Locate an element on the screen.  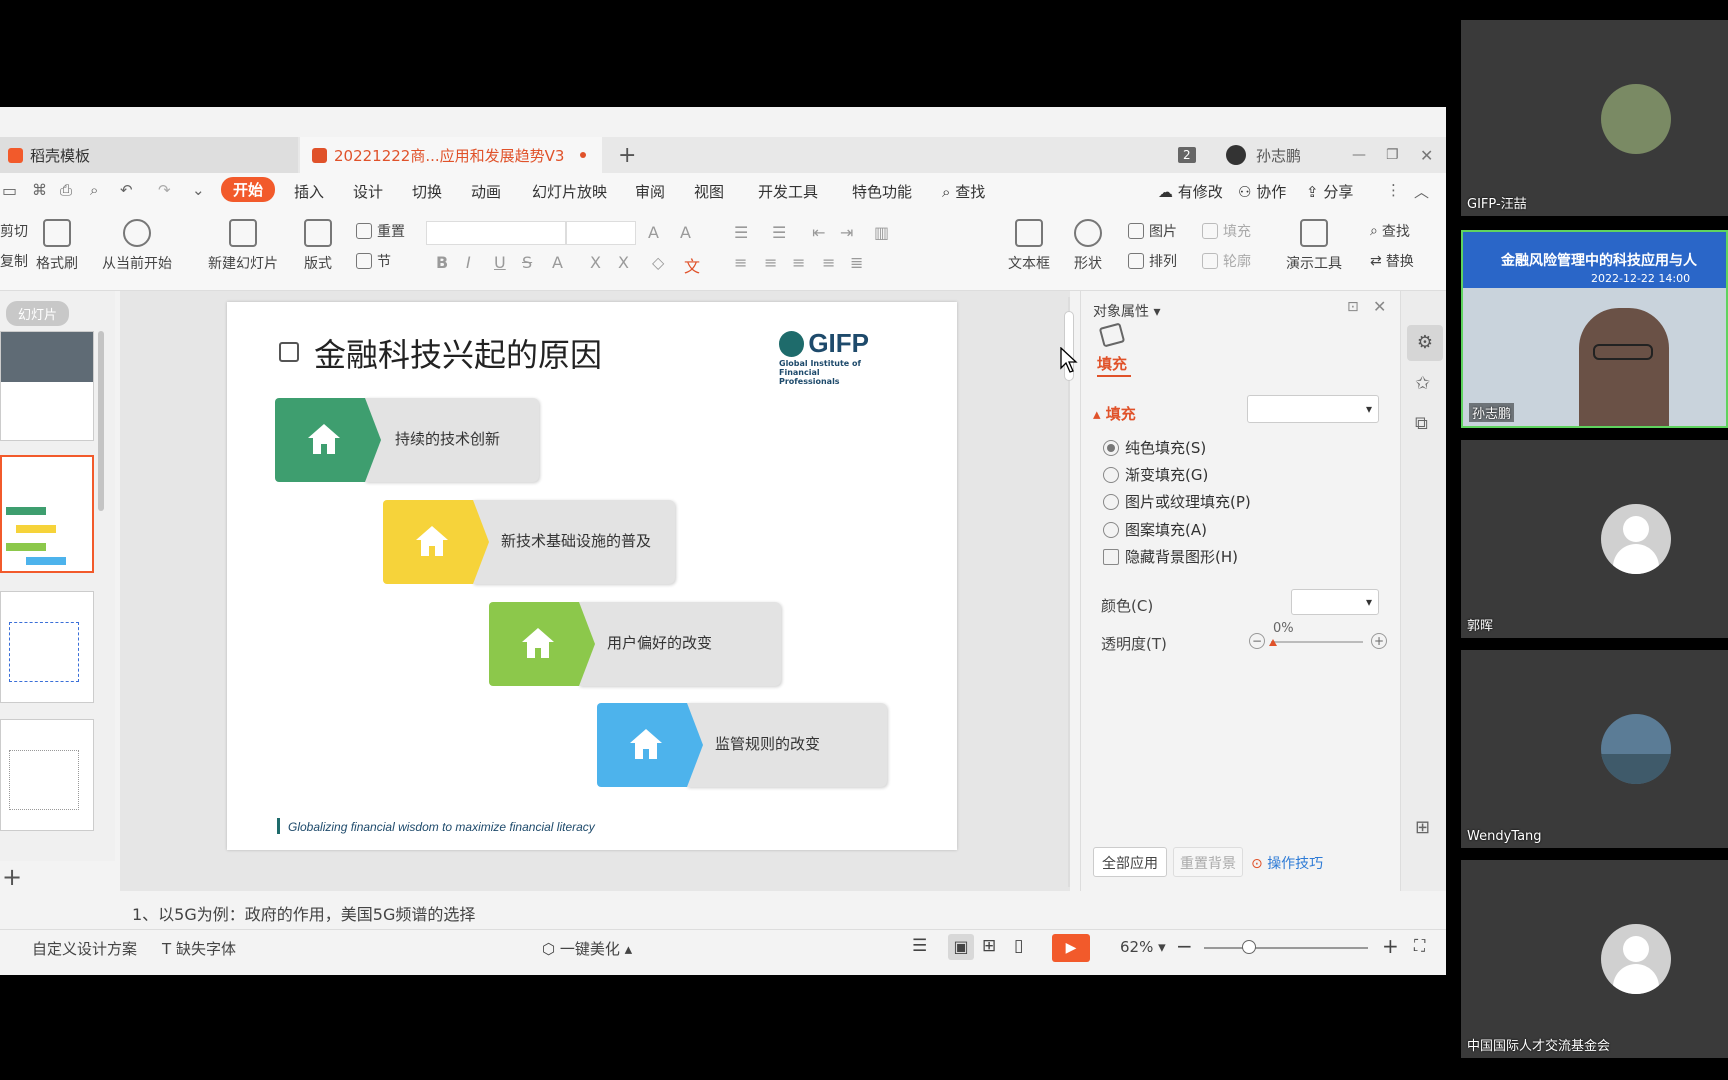
more-options-icon: ⋮ is located at coordinates (1393, 190).